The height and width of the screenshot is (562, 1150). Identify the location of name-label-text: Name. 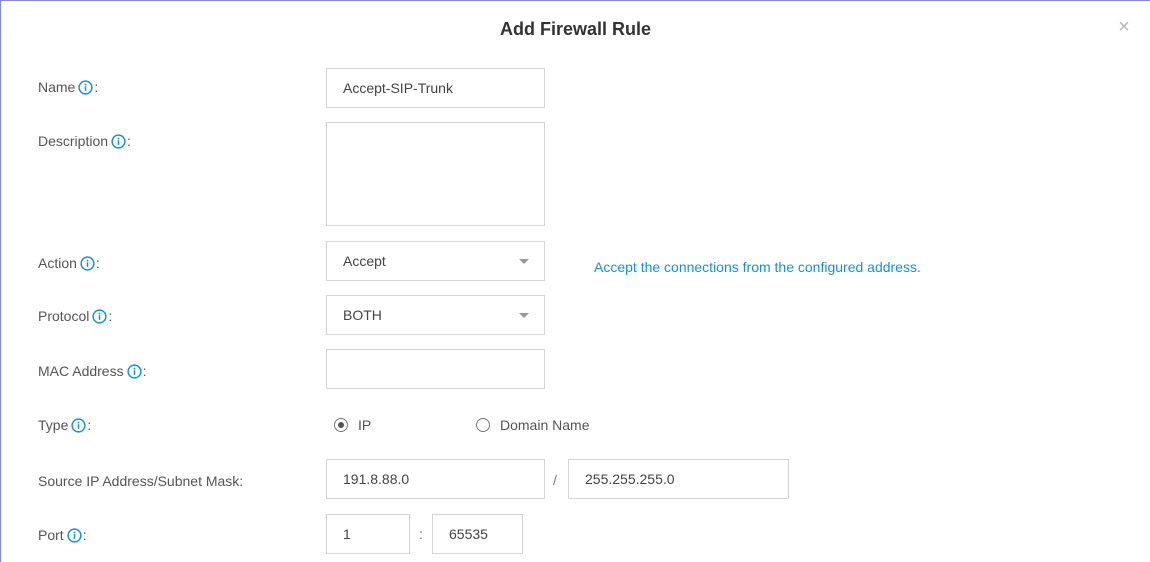
(57, 87).